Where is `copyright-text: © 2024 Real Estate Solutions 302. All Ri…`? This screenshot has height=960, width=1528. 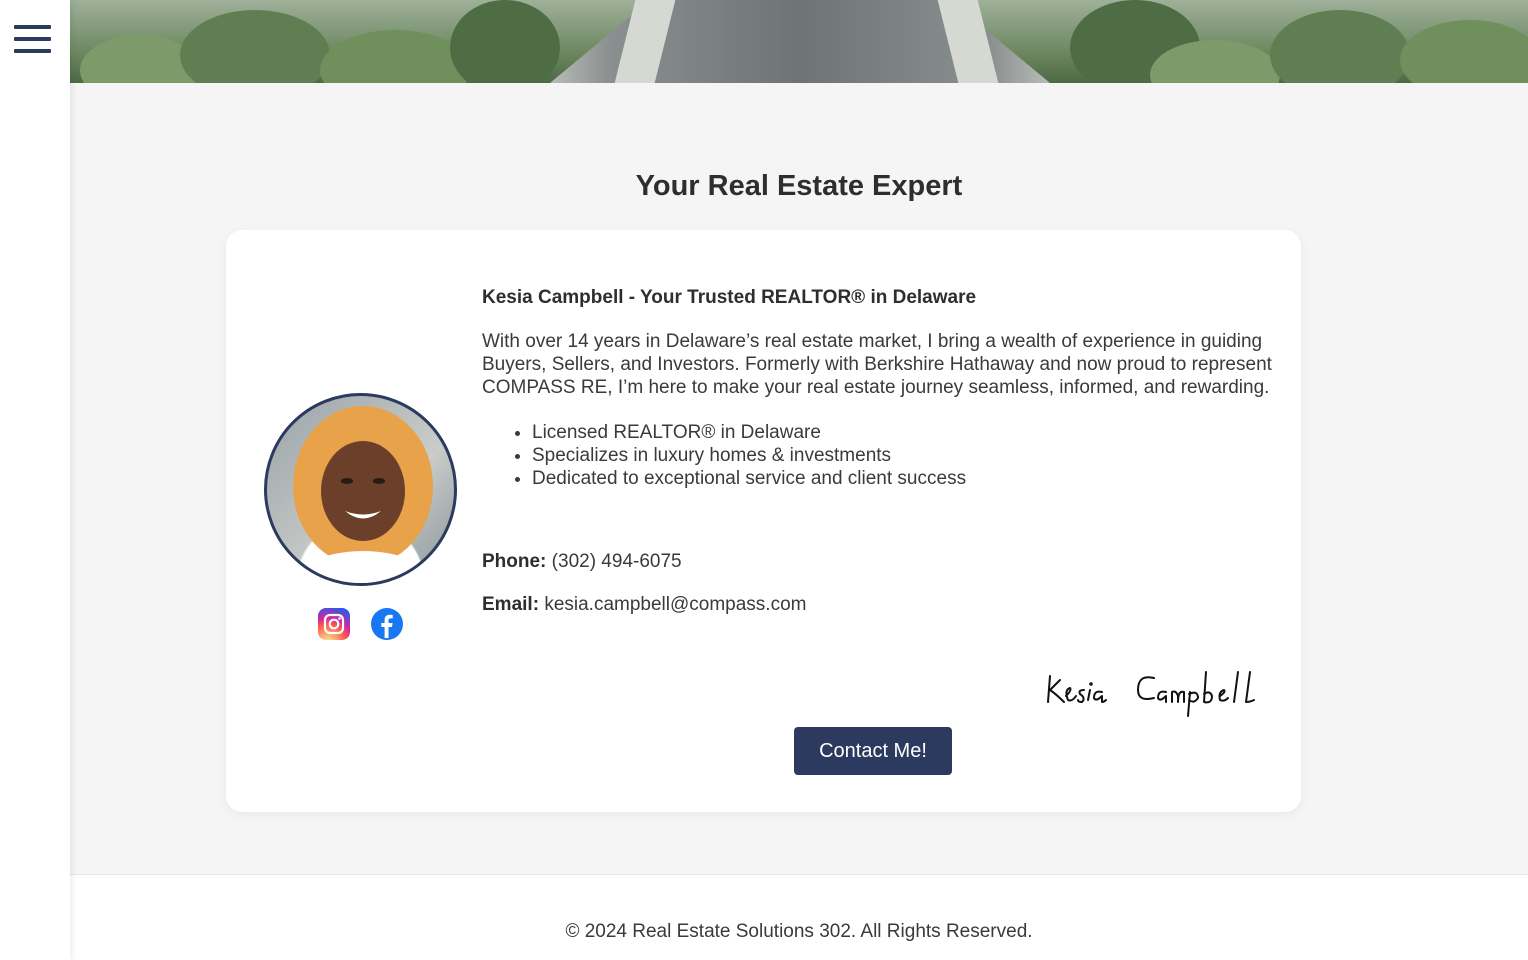 copyright-text: © 2024 Real Estate Solutions 302. All Ri… is located at coordinates (799, 931).